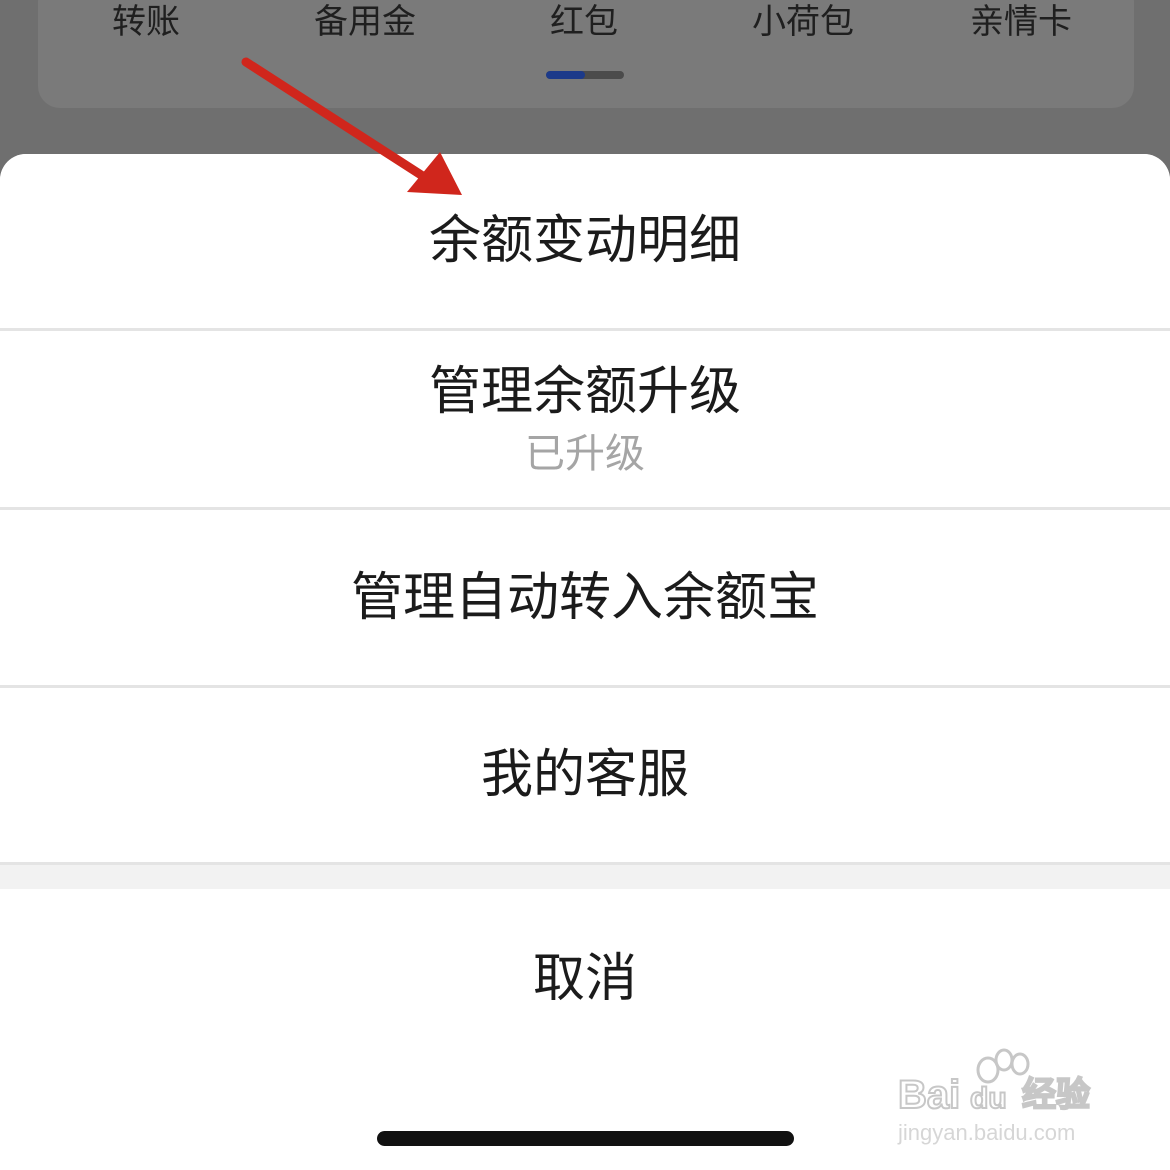 Image resolution: width=1170 pixels, height=1170 pixels. What do you see at coordinates (146, 22) in the screenshot?
I see `quick-tab-transfer: 转账` at bounding box center [146, 22].